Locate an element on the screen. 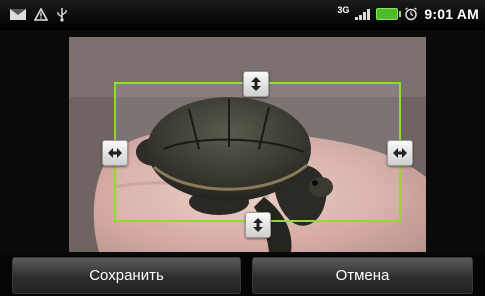 This screenshot has height=296, width=485. crop-handle-right is located at coordinates (400, 153).